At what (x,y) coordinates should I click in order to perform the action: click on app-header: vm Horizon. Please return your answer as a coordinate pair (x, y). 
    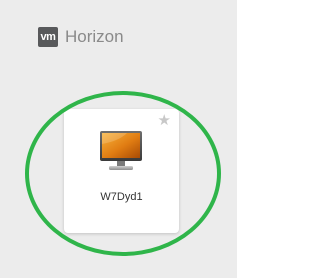
    Looking at the image, I should click on (81, 37).